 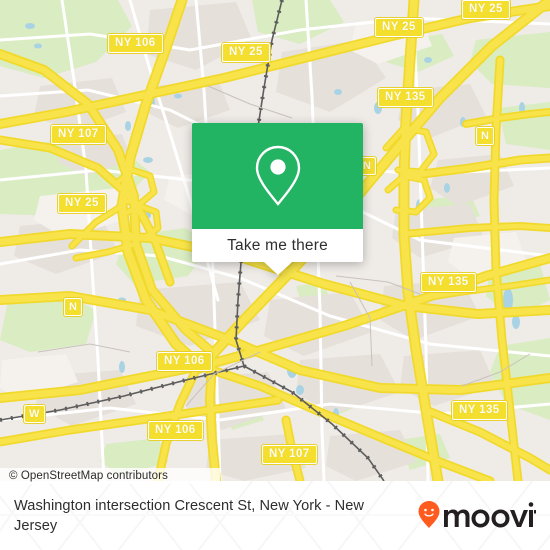 I want to click on osm-attribution-text: © OpenStreetMap contributors, so click(x=88, y=476).